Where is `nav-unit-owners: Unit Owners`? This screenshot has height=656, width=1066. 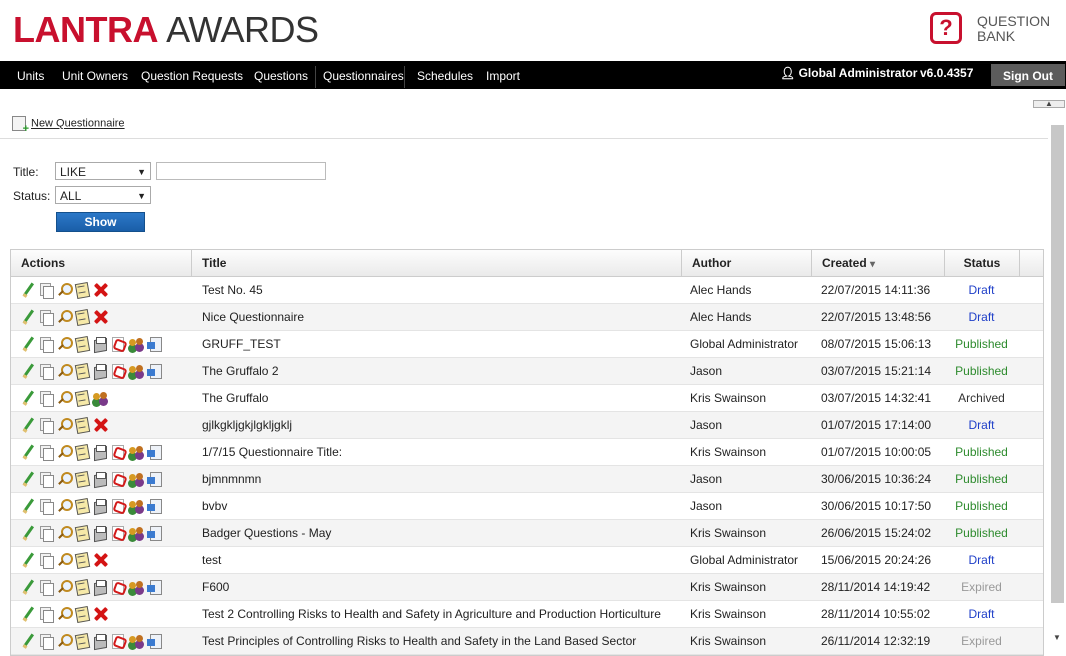 nav-unit-owners: Unit Owners is located at coordinates (95, 75).